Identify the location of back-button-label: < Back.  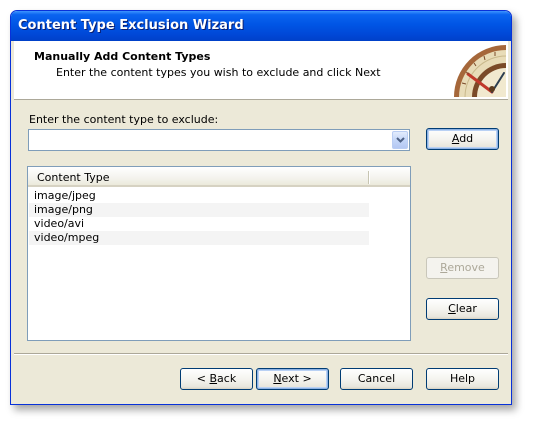
(216, 378).